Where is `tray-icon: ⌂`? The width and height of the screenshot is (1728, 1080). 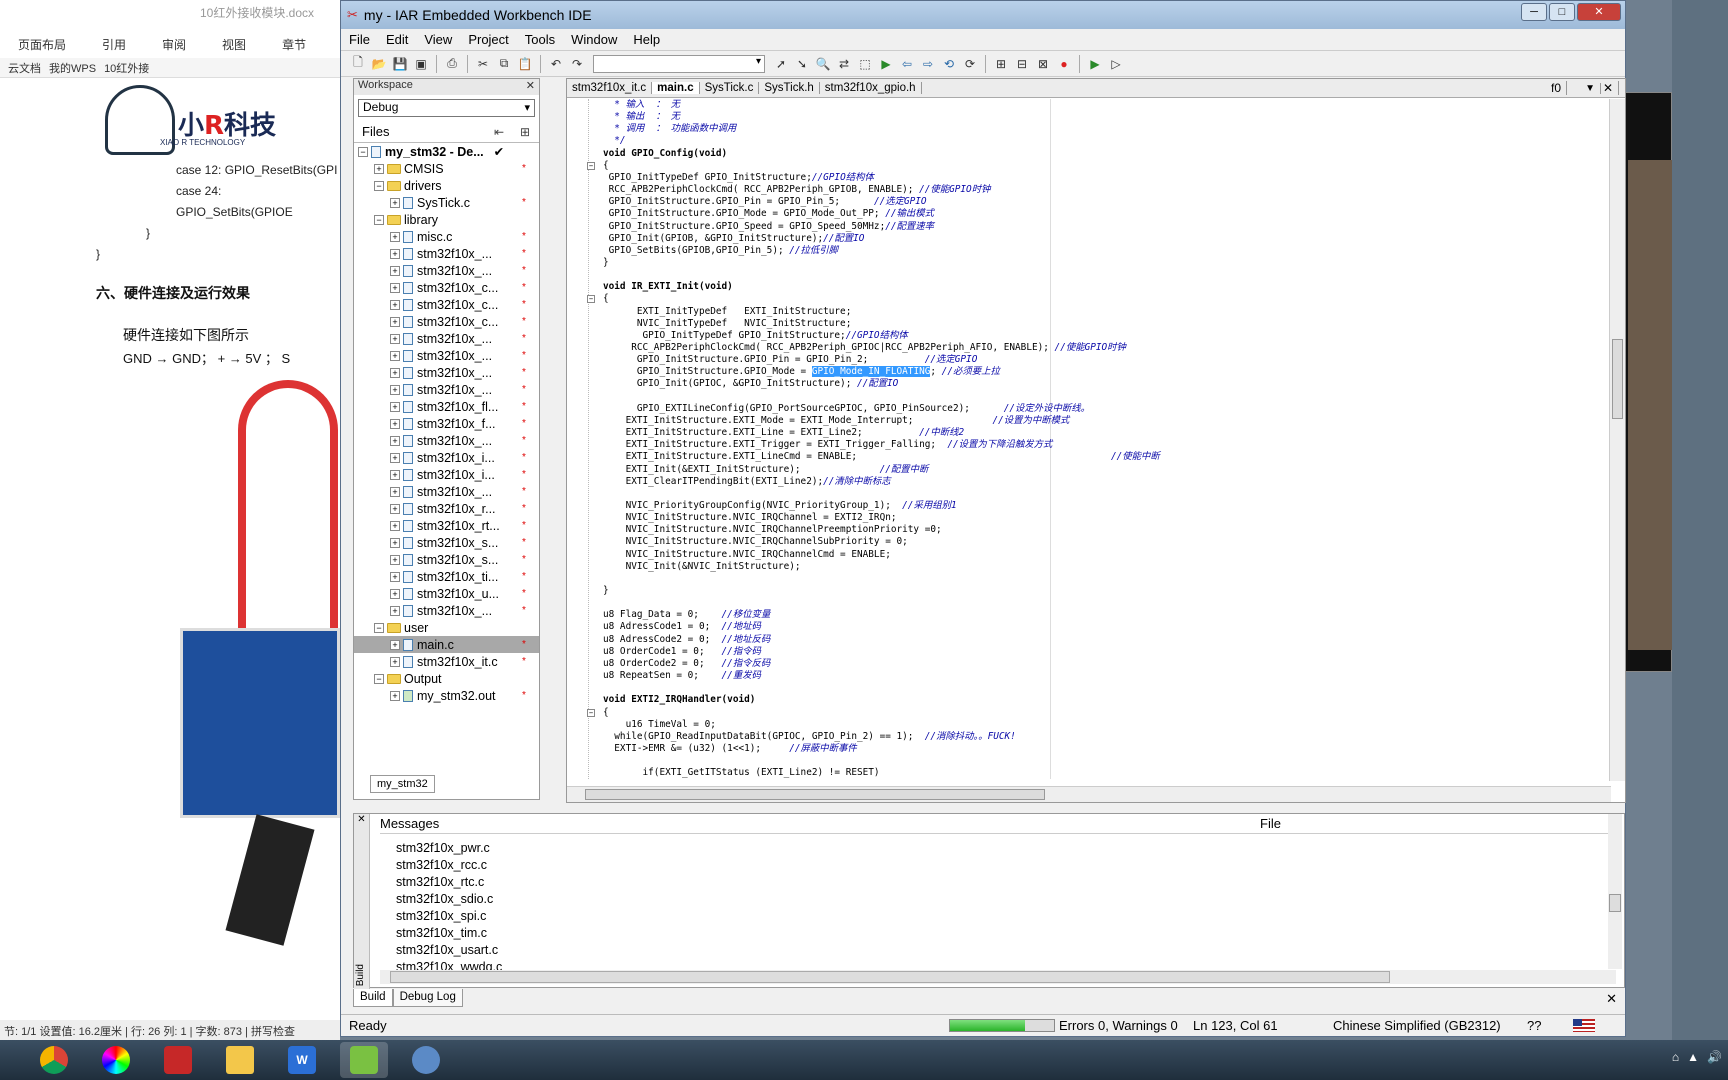
tray-icon: ⌂ is located at coordinates (1675, 1057).